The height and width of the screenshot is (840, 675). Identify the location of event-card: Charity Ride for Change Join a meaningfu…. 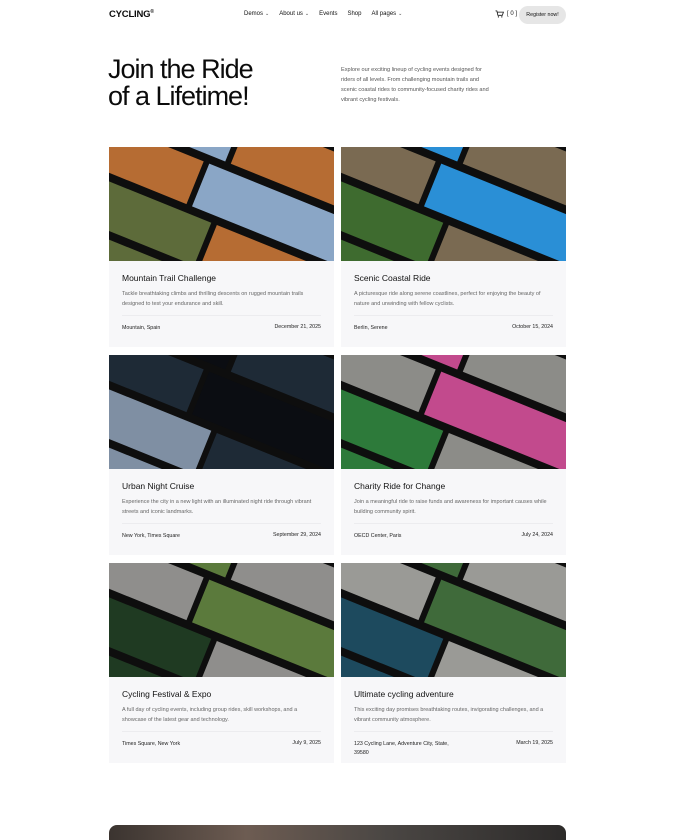
(453, 455).